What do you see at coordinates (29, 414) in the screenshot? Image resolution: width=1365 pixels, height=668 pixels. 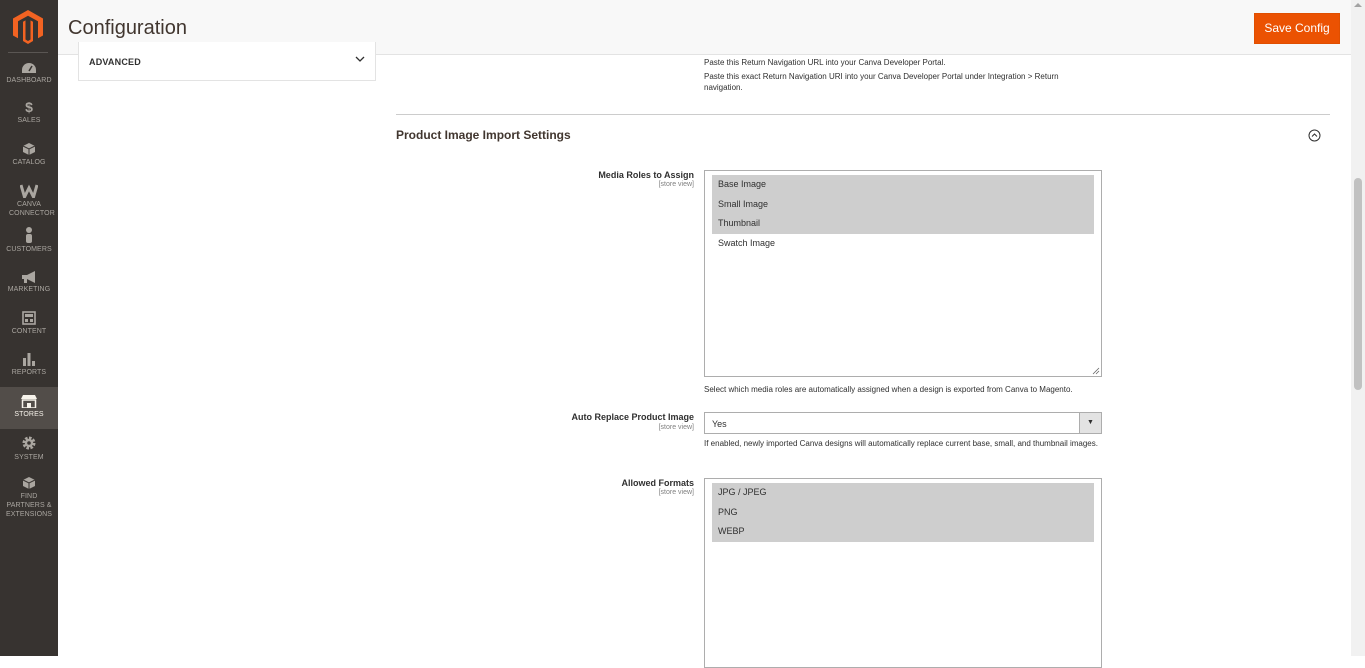 I see `sidebar-item-label: STORES` at bounding box center [29, 414].